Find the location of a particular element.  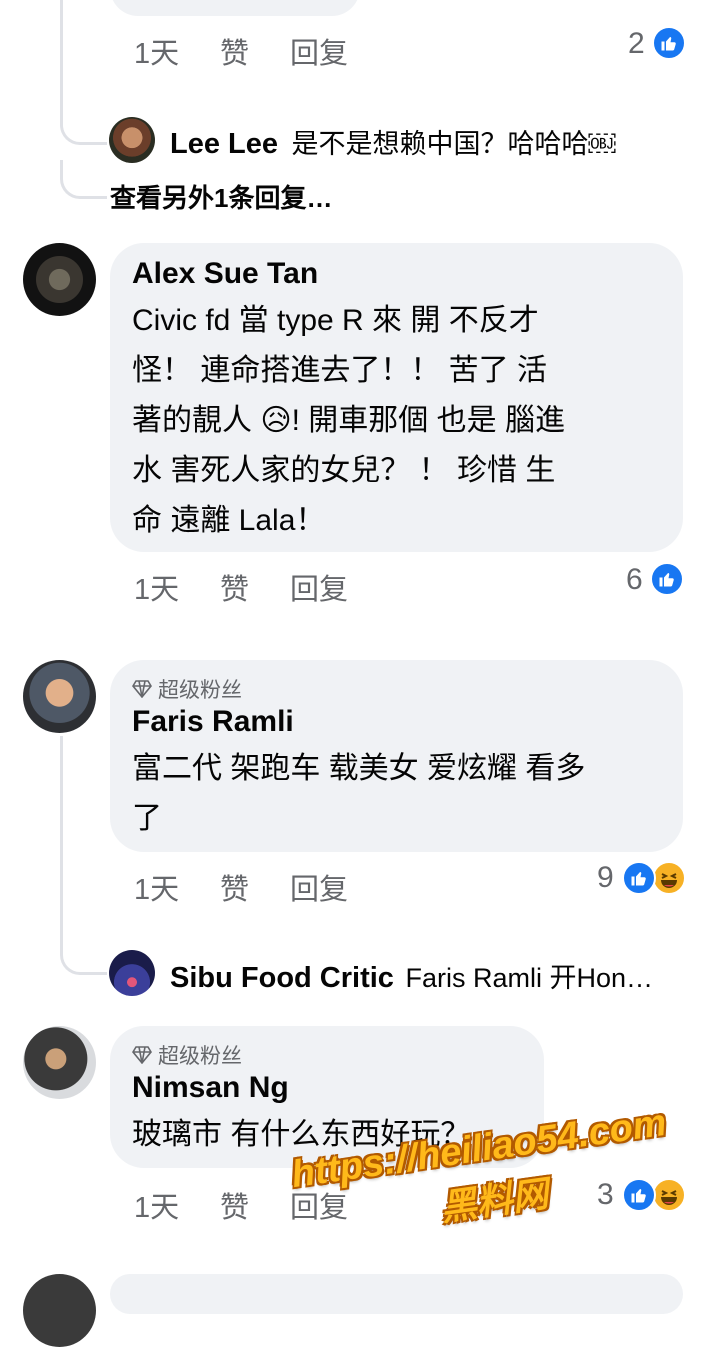

reaction-count: 3 is located at coordinates (605, 1195).